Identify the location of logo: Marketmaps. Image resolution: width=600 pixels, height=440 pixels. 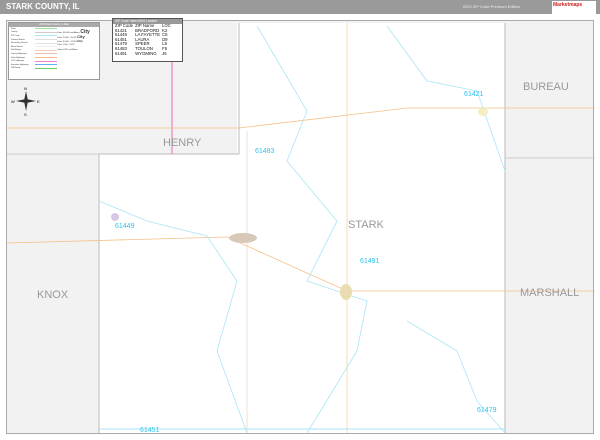
(574, 7).